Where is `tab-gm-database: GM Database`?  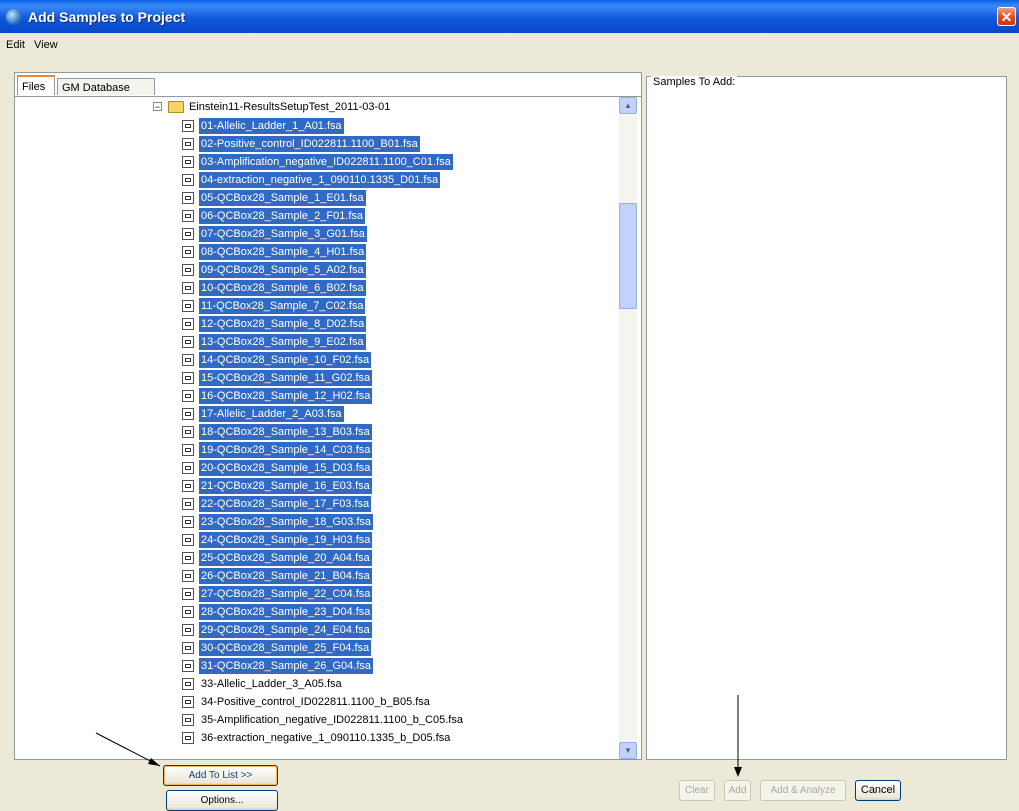 tab-gm-database: GM Database is located at coordinates (106, 86).